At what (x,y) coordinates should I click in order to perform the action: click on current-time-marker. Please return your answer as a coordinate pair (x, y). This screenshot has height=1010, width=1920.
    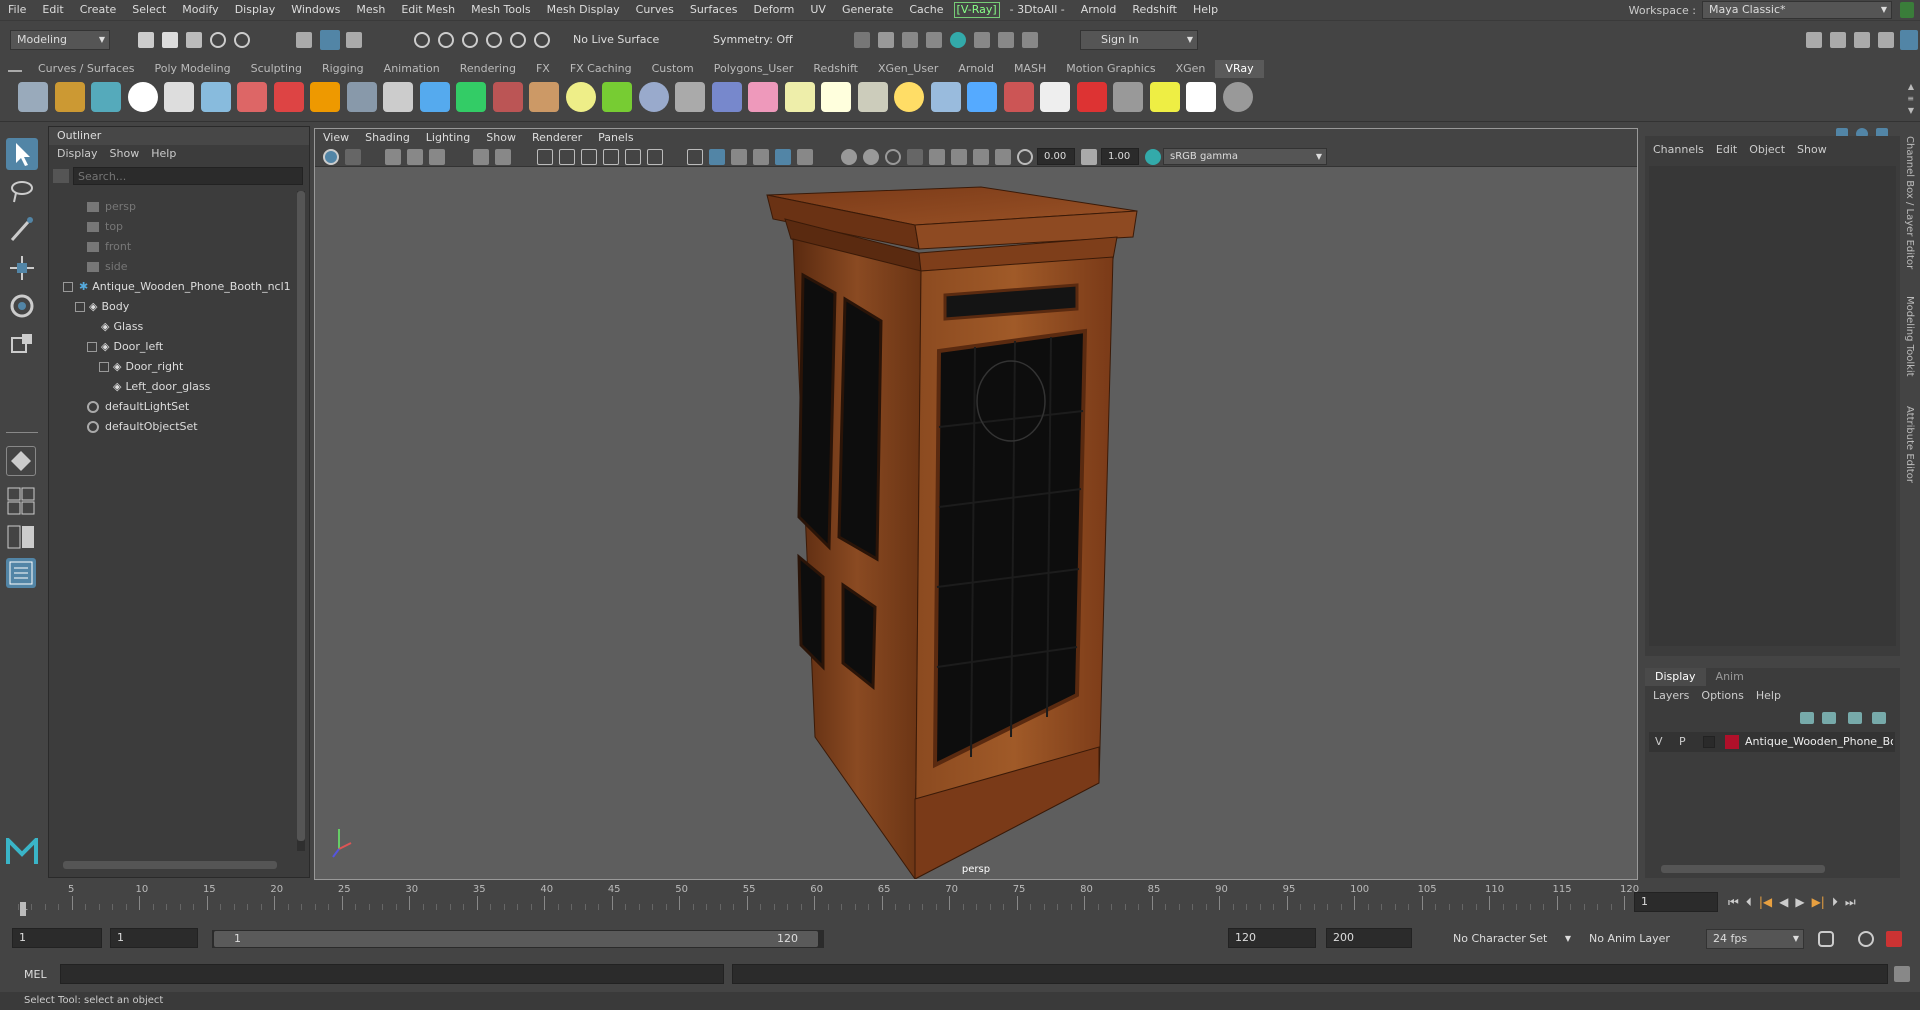
    Looking at the image, I should click on (23, 909).